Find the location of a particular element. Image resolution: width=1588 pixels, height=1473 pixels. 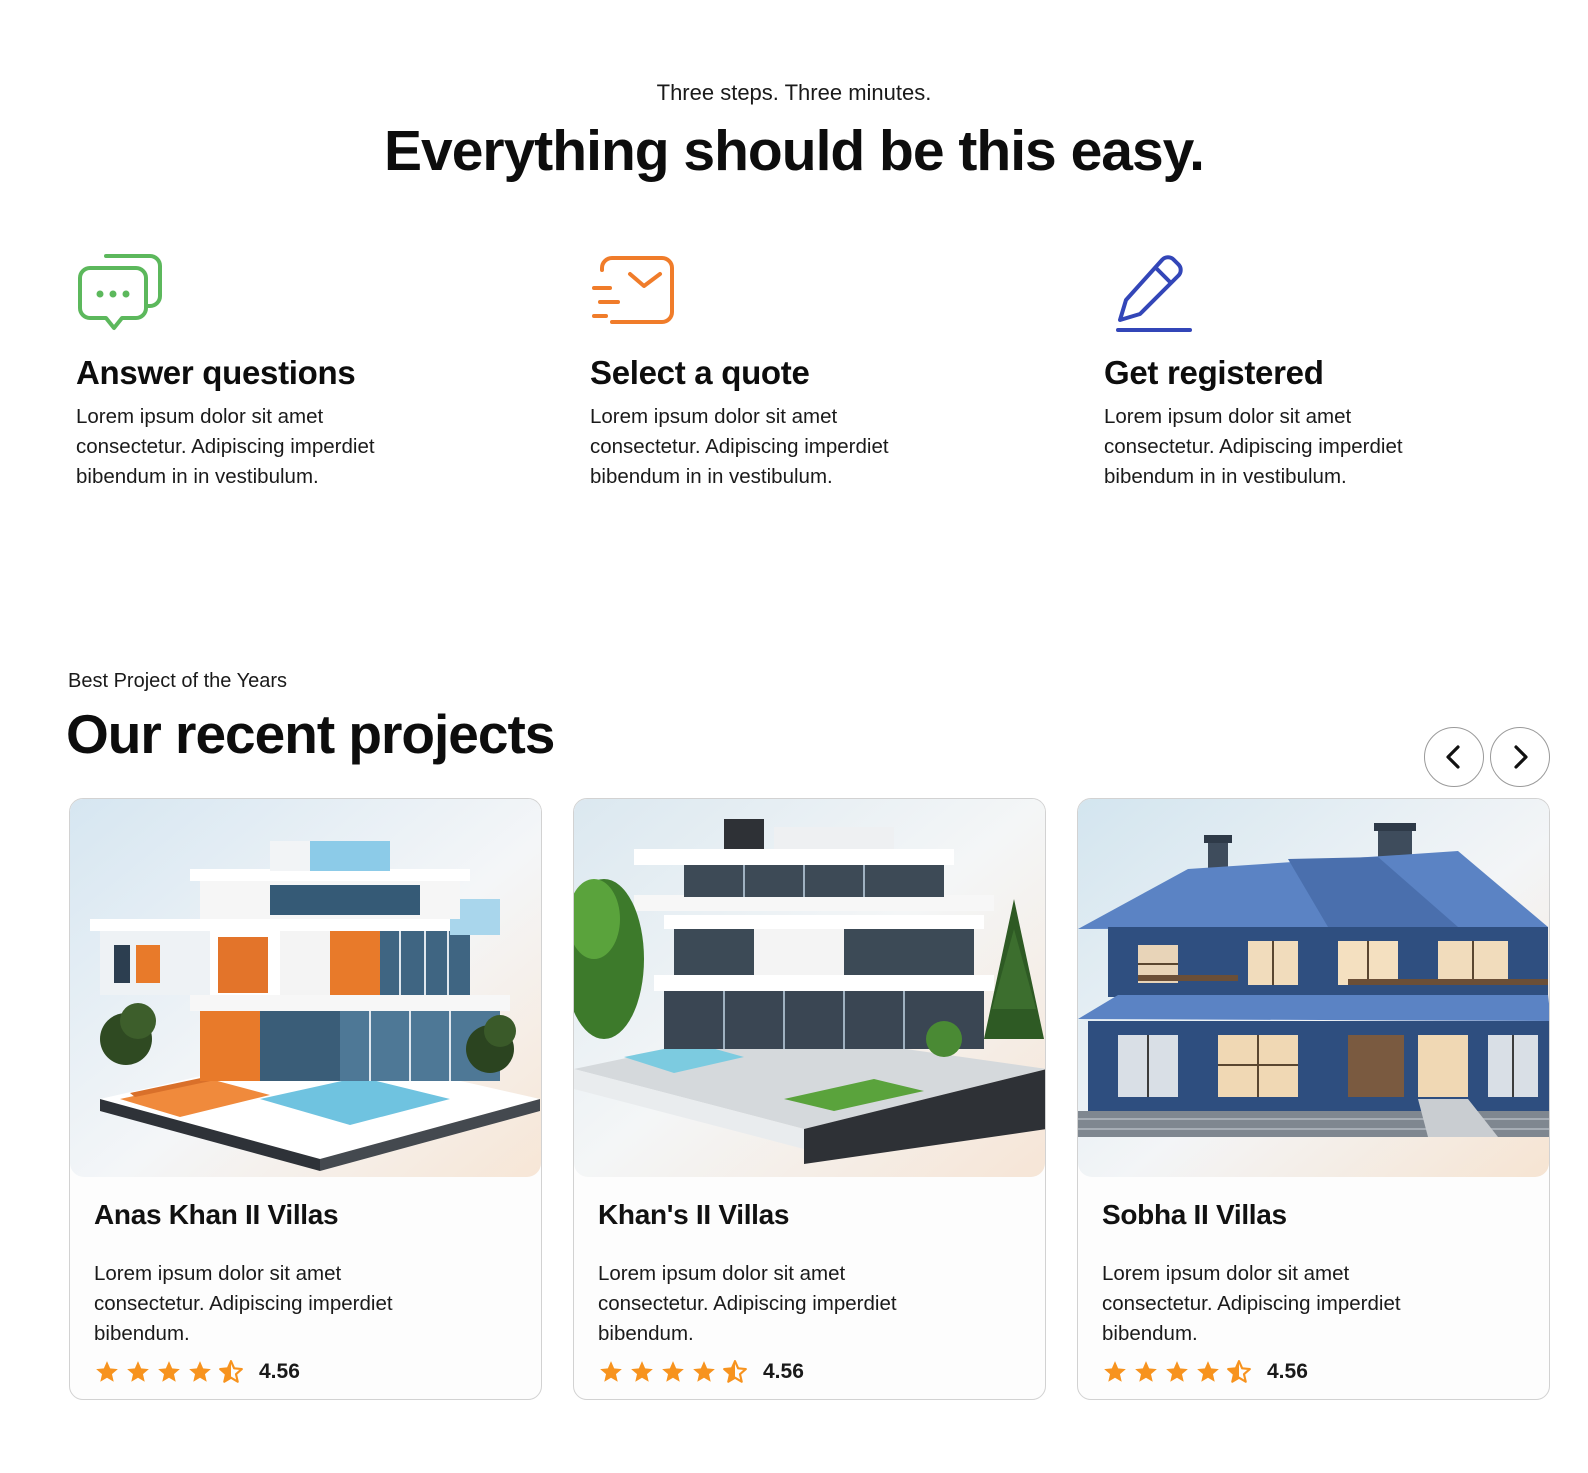

step-title: Select a quote is located at coordinates (700, 372).